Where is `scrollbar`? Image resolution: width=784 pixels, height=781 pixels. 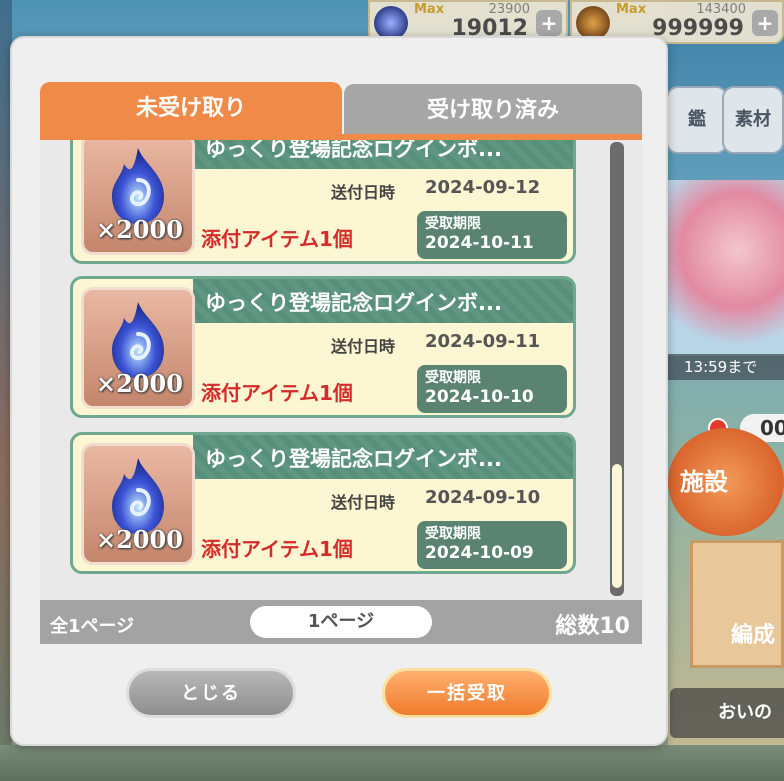
scrollbar is located at coordinates (617, 369).